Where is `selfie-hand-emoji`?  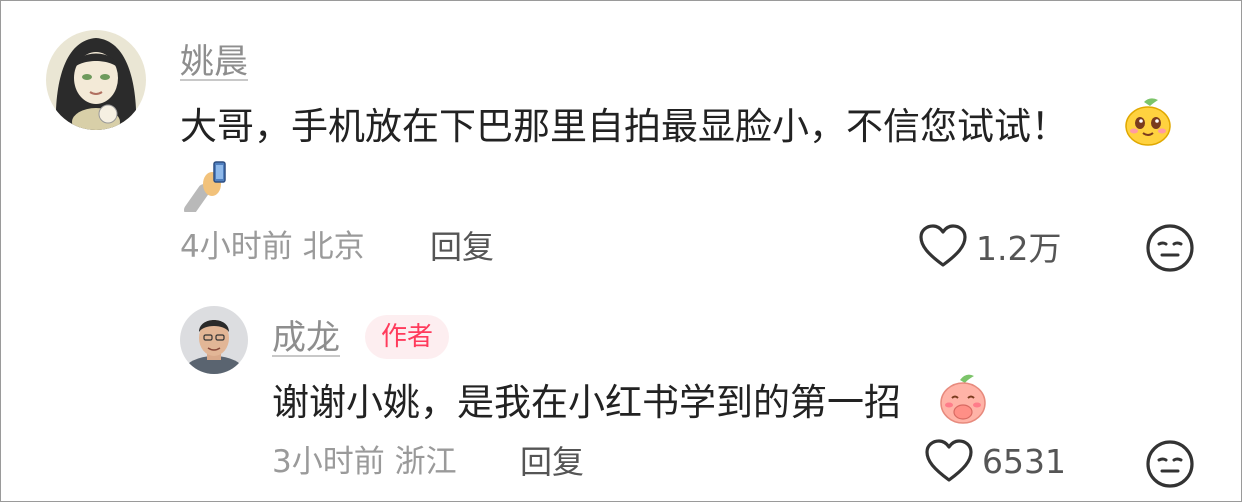 selfie-hand-emoji is located at coordinates (208, 188).